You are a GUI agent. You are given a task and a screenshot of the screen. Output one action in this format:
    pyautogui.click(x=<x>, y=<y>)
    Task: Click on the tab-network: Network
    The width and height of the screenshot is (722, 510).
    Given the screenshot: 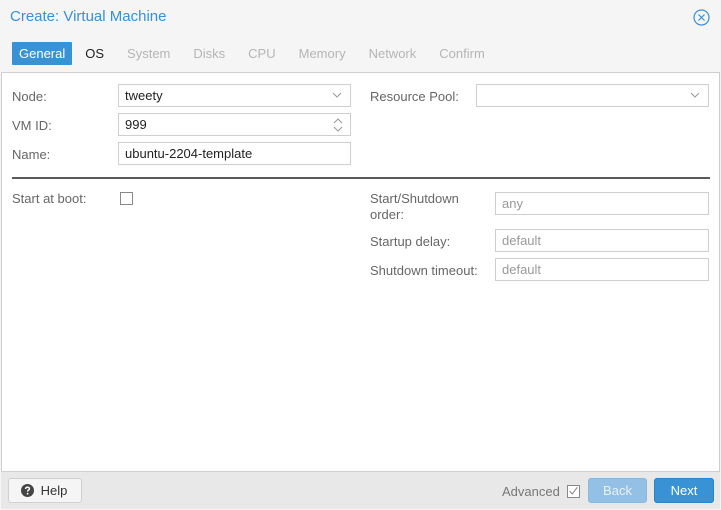 What is the action you would take?
    pyautogui.click(x=393, y=53)
    